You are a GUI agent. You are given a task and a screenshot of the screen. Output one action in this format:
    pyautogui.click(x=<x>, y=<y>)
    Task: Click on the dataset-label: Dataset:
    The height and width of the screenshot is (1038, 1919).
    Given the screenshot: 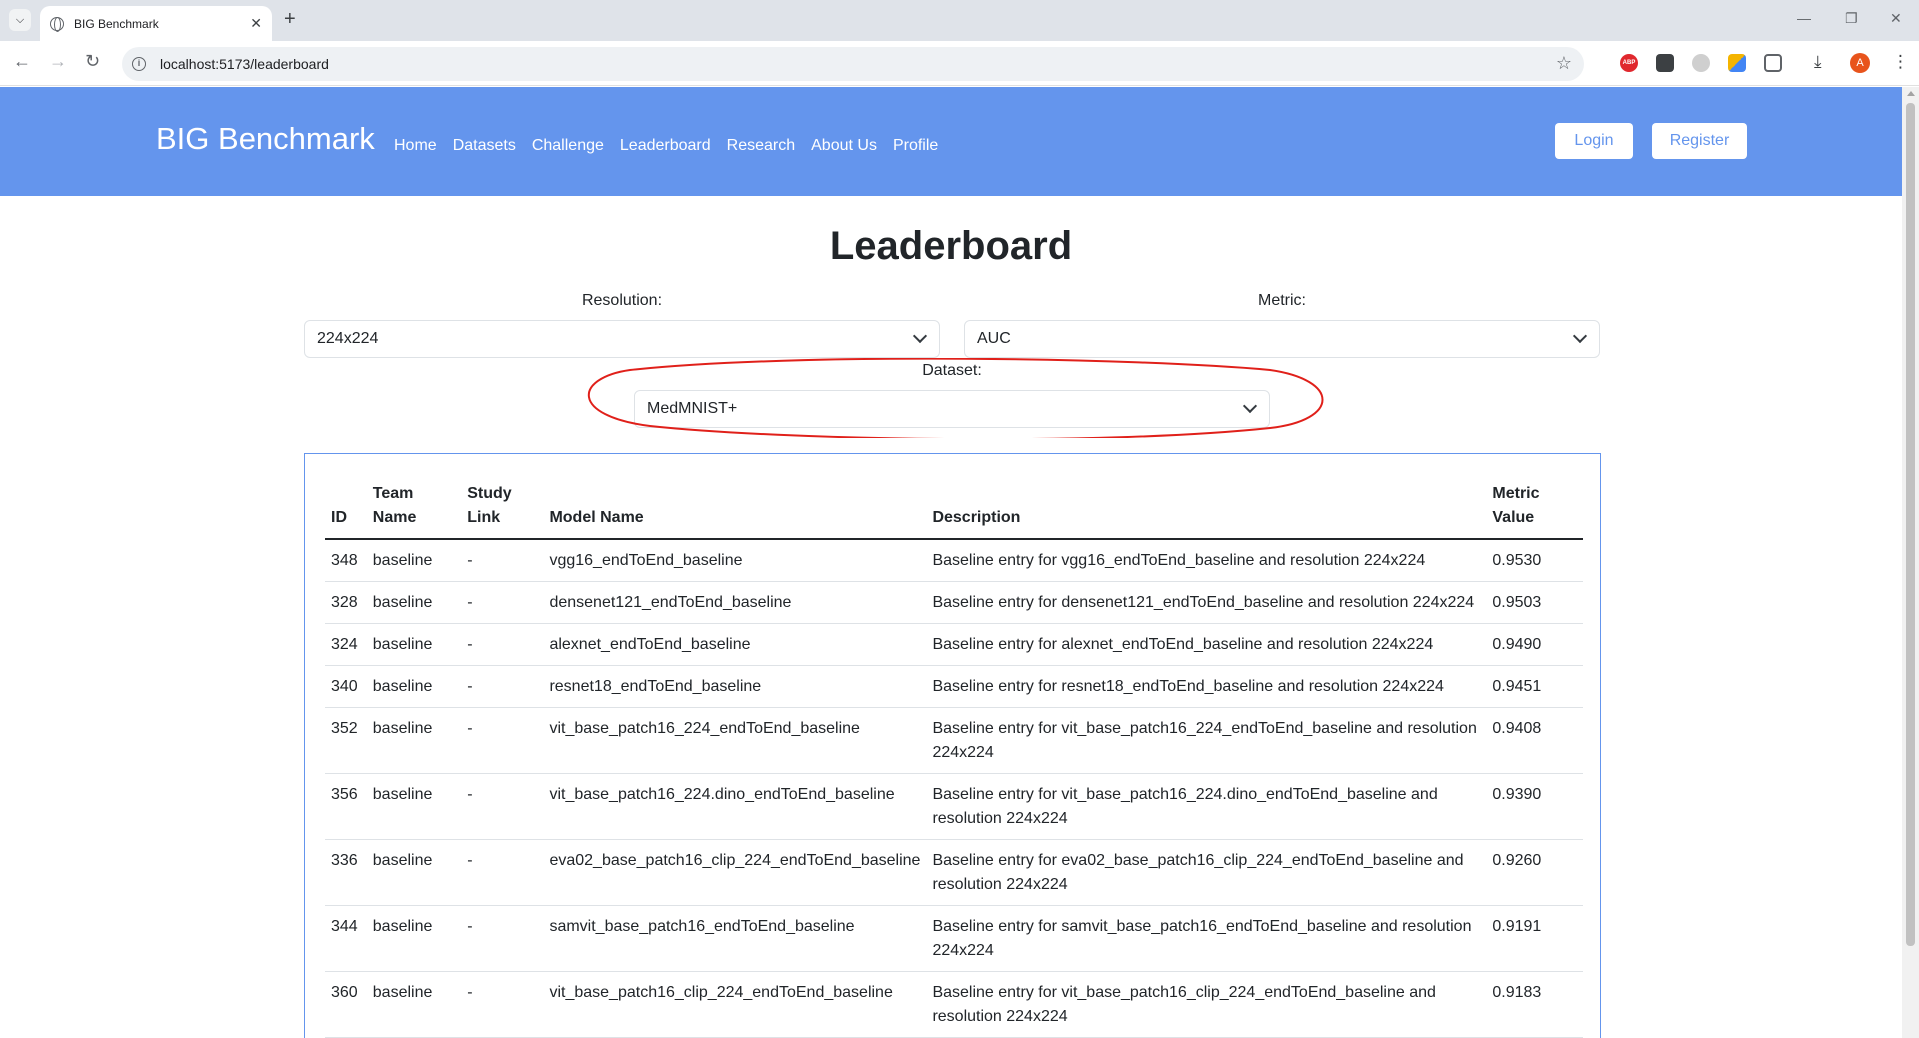 What is the action you would take?
    pyautogui.click(x=952, y=370)
    